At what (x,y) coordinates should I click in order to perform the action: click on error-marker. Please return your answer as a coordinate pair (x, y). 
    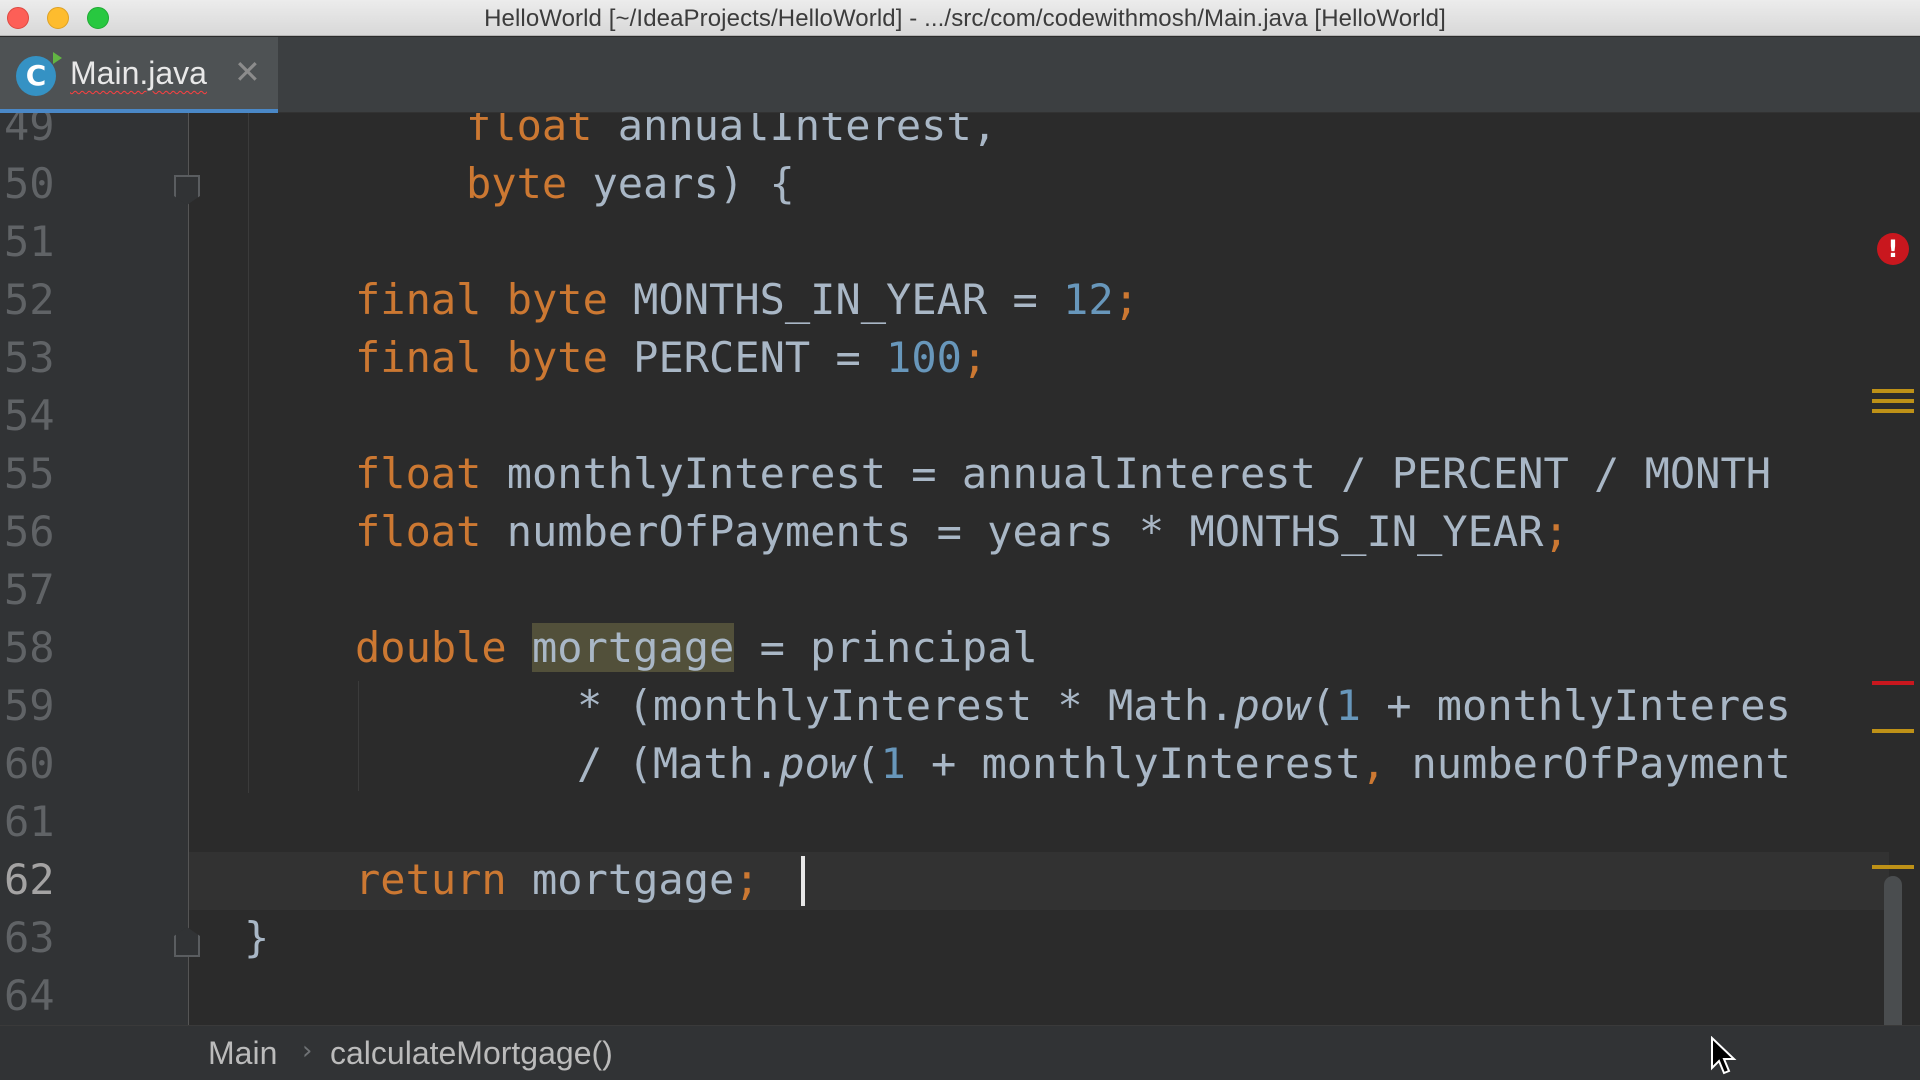
    Looking at the image, I should click on (1893, 683).